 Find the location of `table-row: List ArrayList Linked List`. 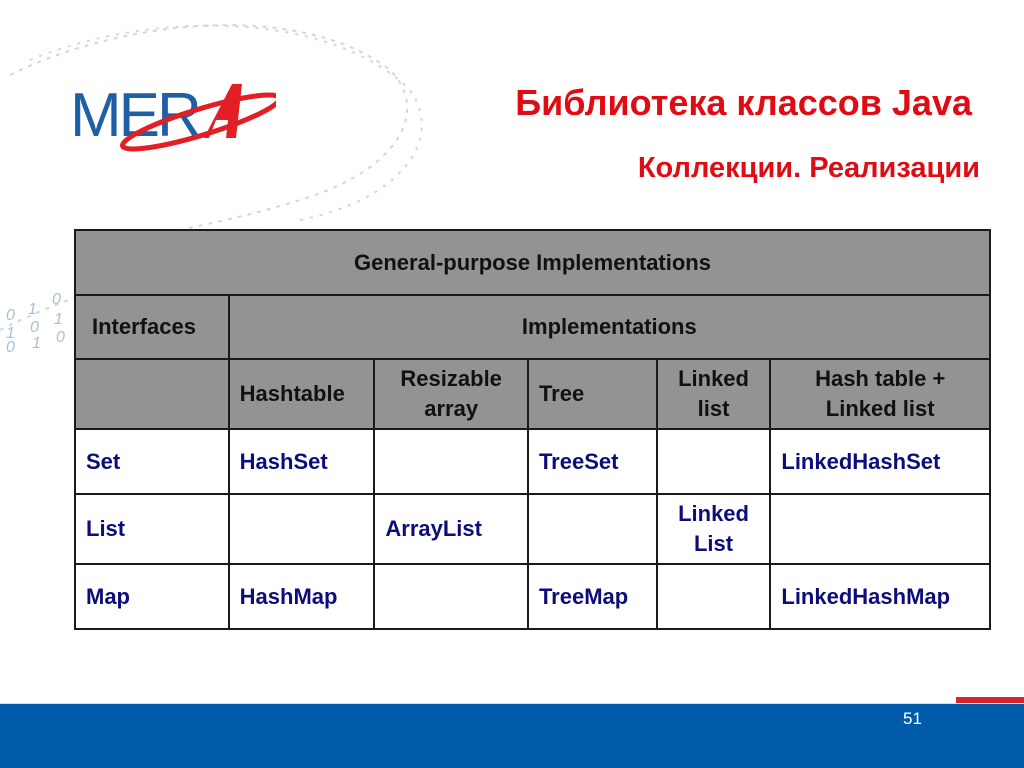

table-row: List ArrayList Linked List is located at coordinates (532, 529).